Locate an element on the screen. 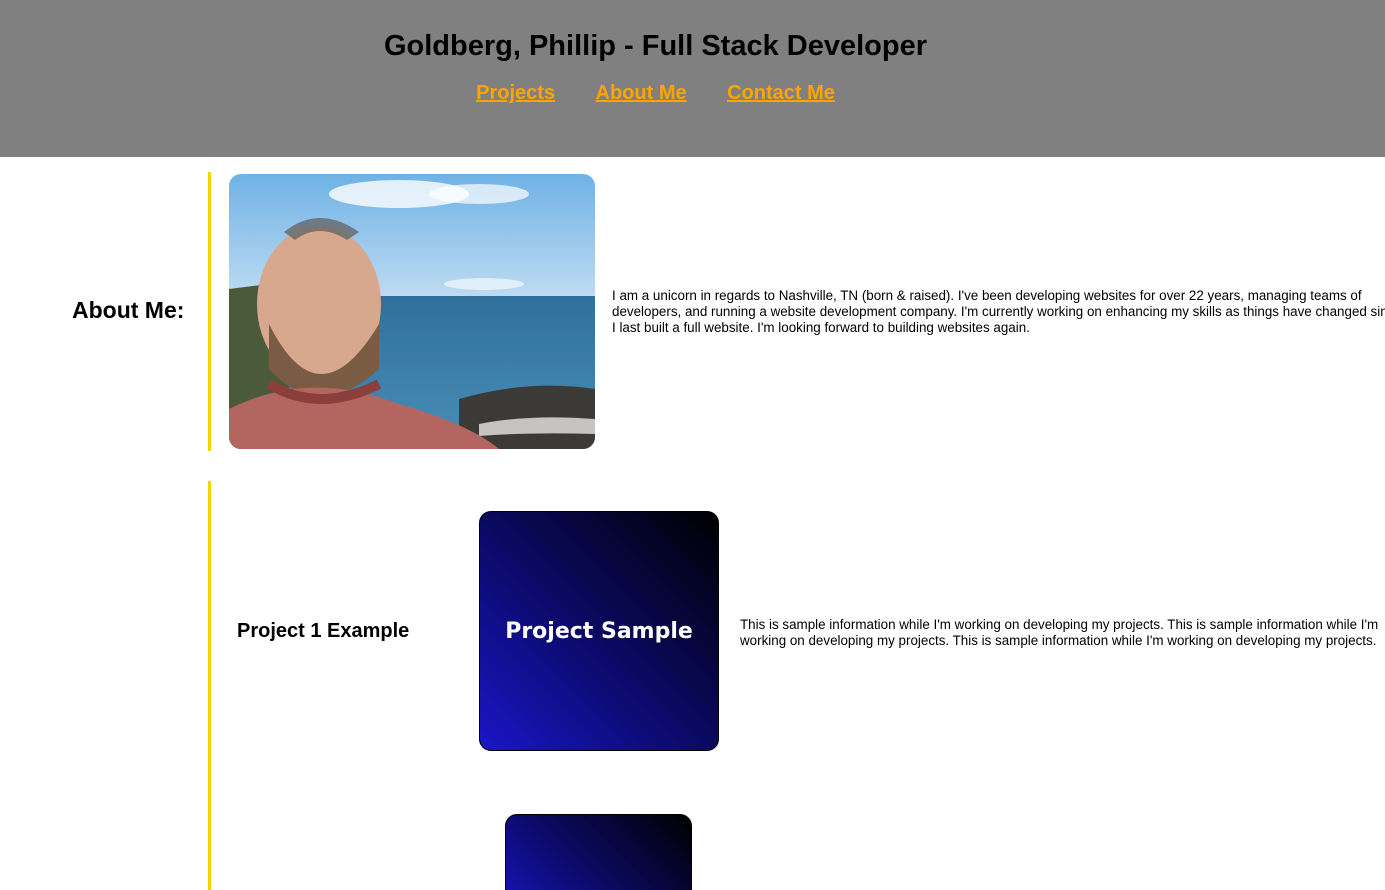  main-nav: Projects About Me Contact Me is located at coordinates (655, 93).